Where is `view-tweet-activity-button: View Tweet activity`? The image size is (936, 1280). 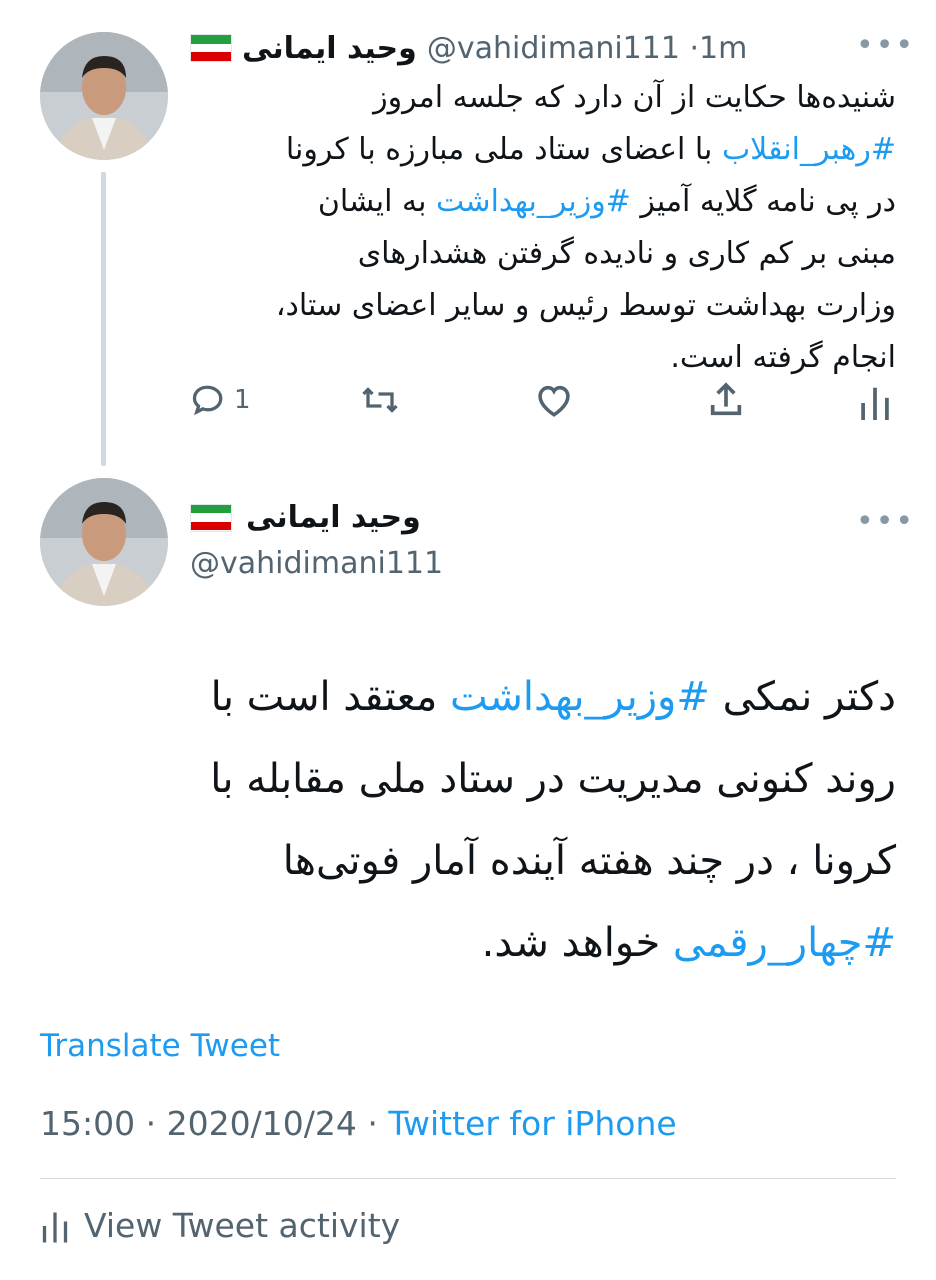
view-tweet-activity-button: View Tweet activity is located at coordinates (220, 1225).